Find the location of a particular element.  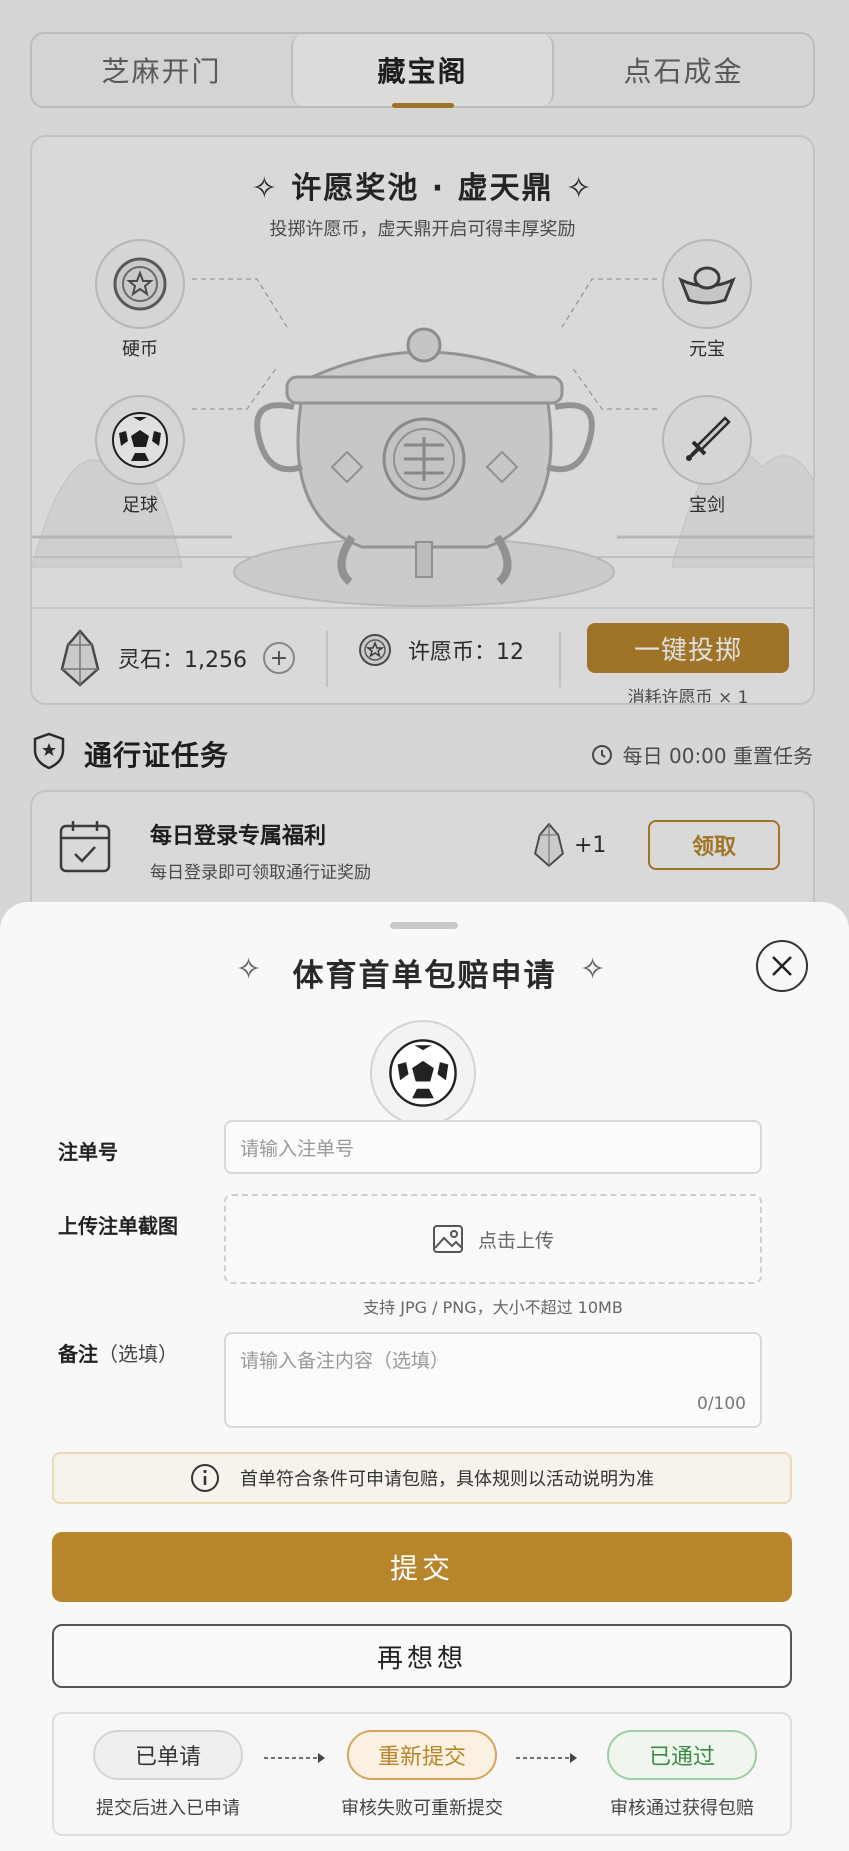

football-icon is located at coordinates (423, 1073).